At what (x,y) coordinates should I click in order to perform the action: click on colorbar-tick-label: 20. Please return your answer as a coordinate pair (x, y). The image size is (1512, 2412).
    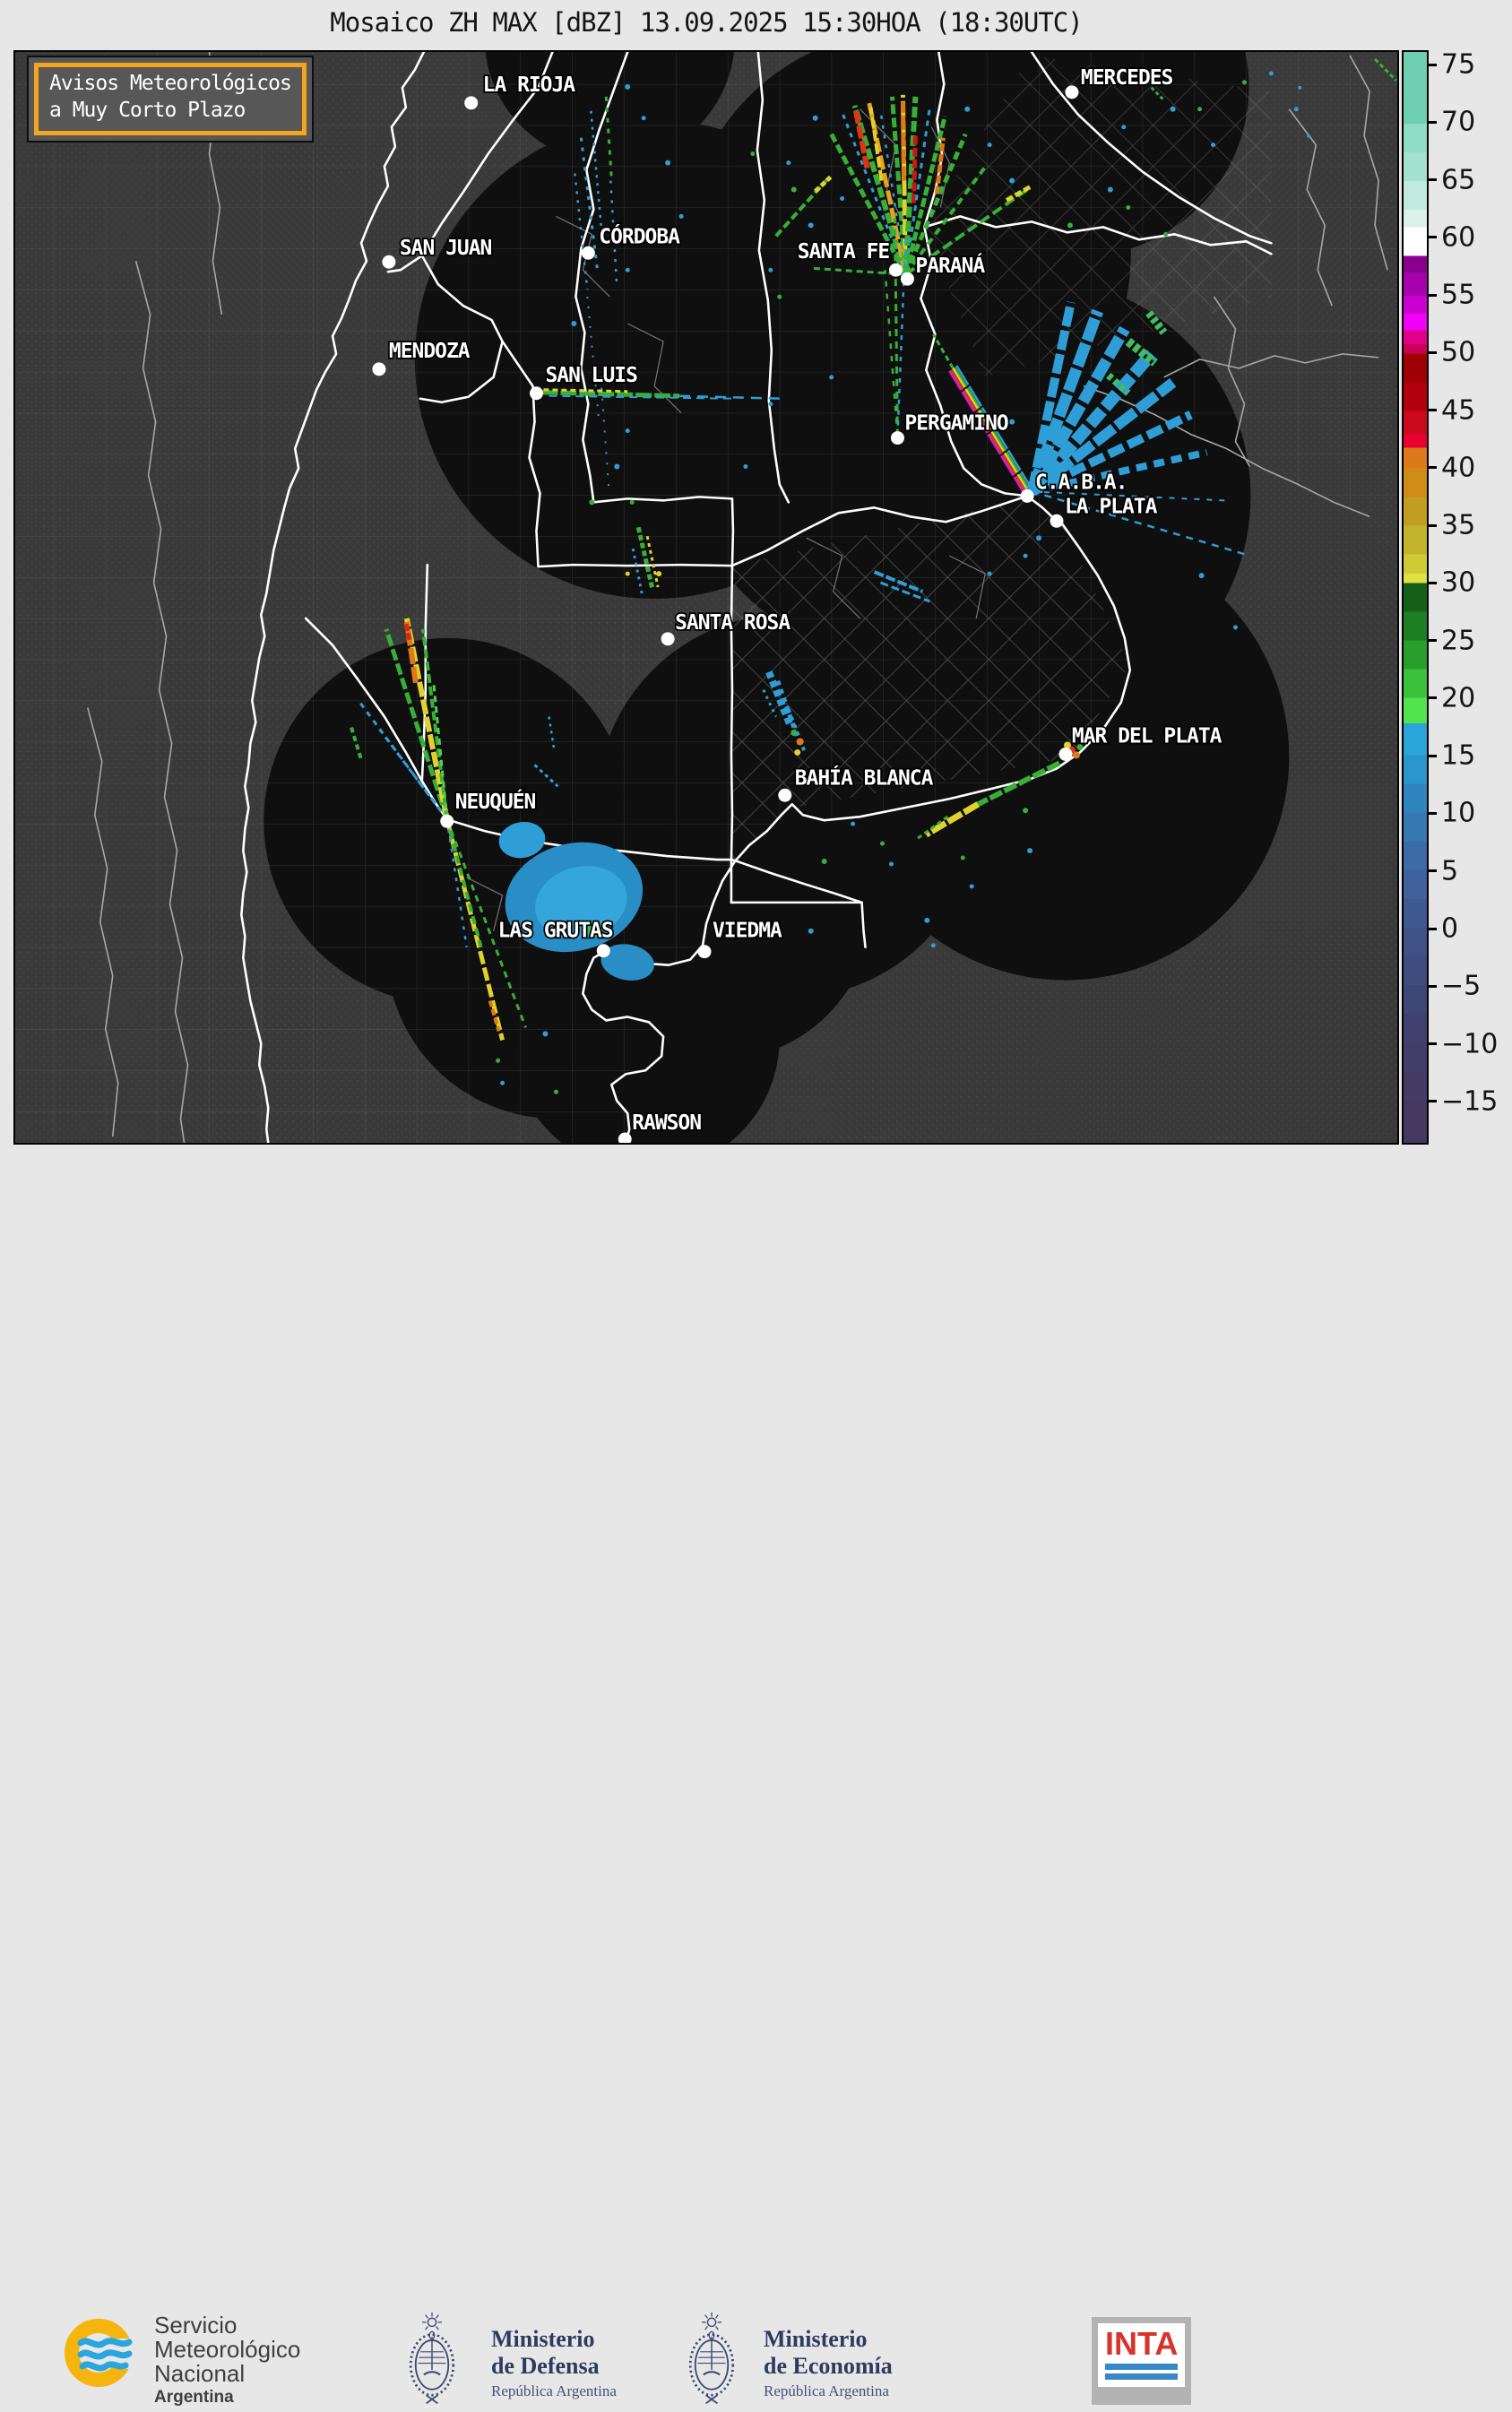
    Looking at the image, I should click on (1458, 698).